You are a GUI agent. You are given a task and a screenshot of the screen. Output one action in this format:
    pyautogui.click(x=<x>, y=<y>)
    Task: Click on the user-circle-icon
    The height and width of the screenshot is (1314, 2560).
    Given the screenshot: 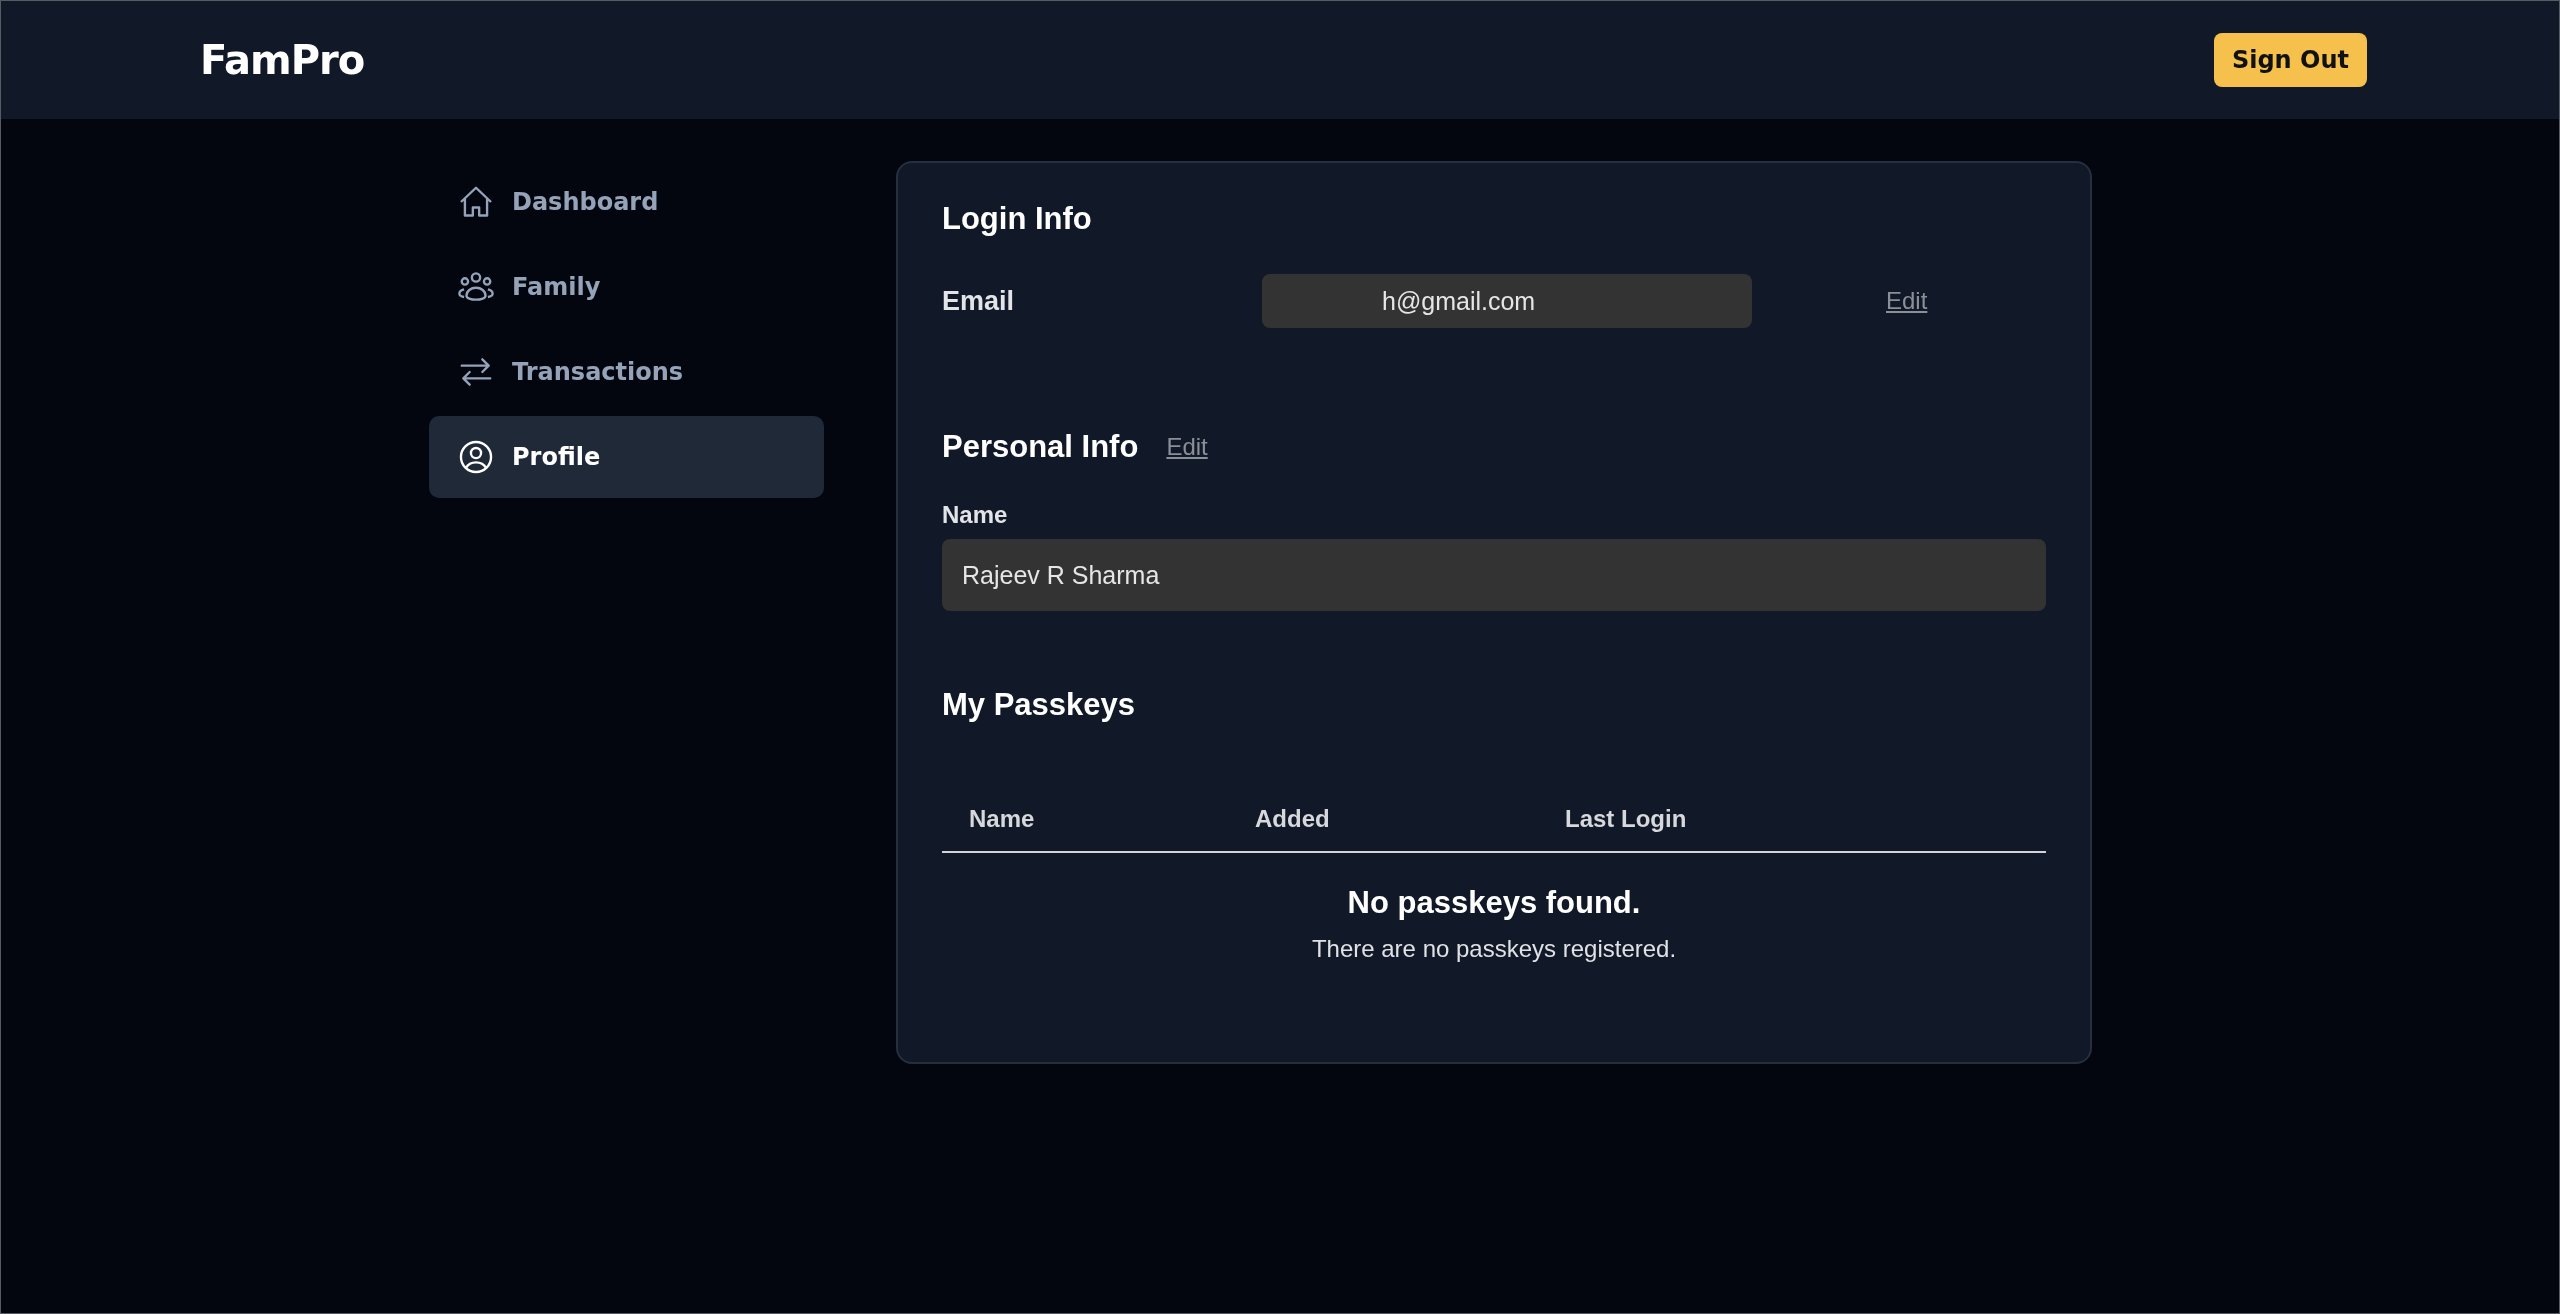 What is the action you would take?
    pyautogui.click(x=476, y=457)
    